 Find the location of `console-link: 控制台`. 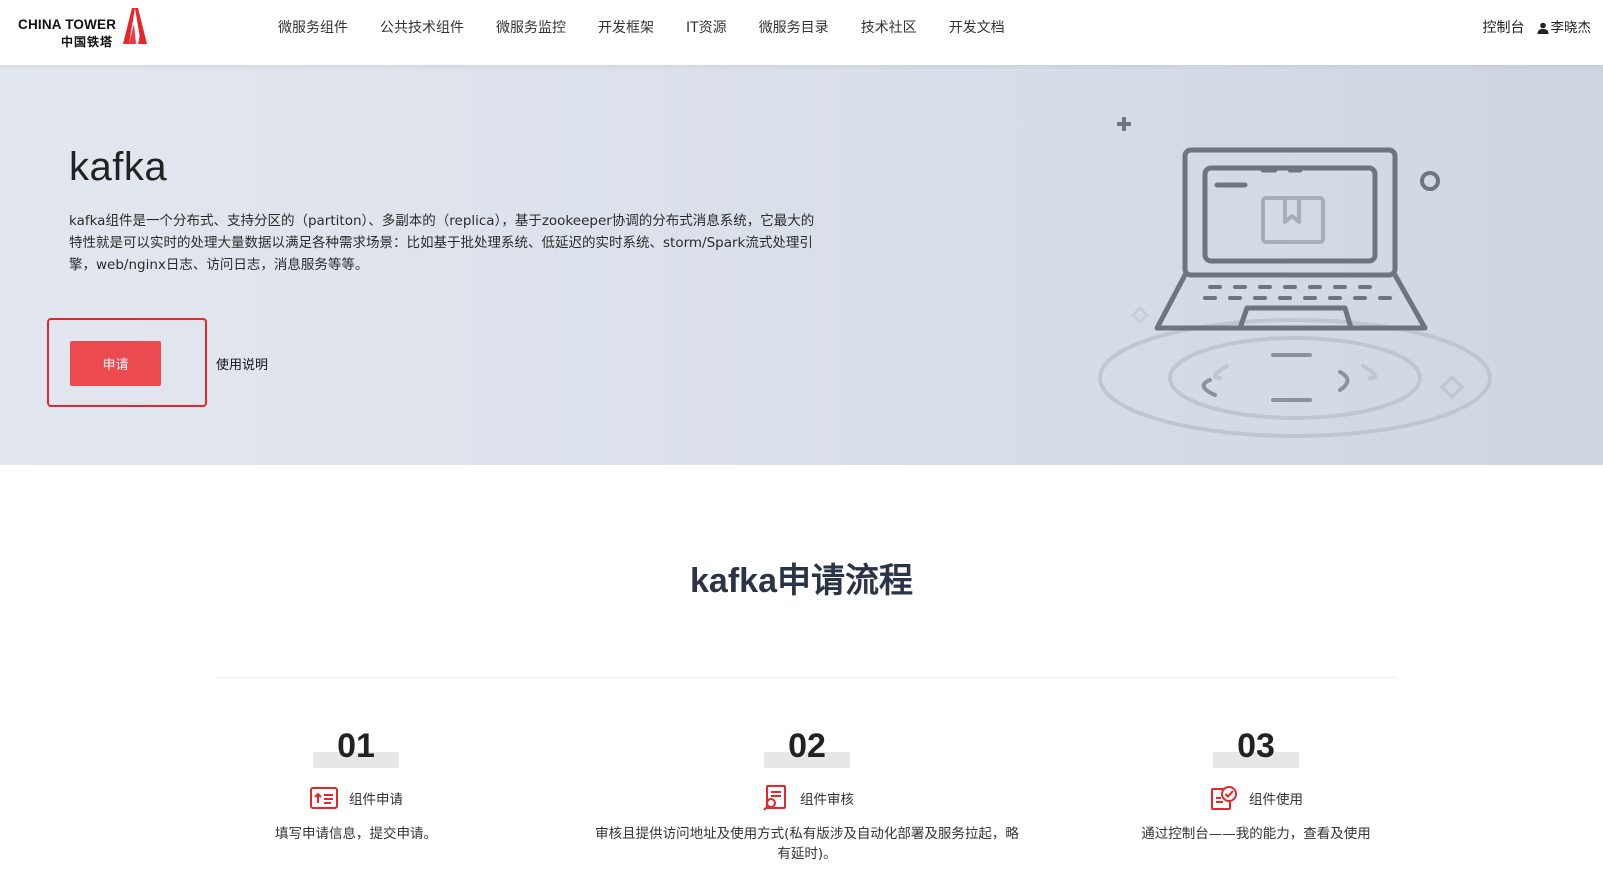

console-link: 控制台 is located at coordinates (1504, 28).